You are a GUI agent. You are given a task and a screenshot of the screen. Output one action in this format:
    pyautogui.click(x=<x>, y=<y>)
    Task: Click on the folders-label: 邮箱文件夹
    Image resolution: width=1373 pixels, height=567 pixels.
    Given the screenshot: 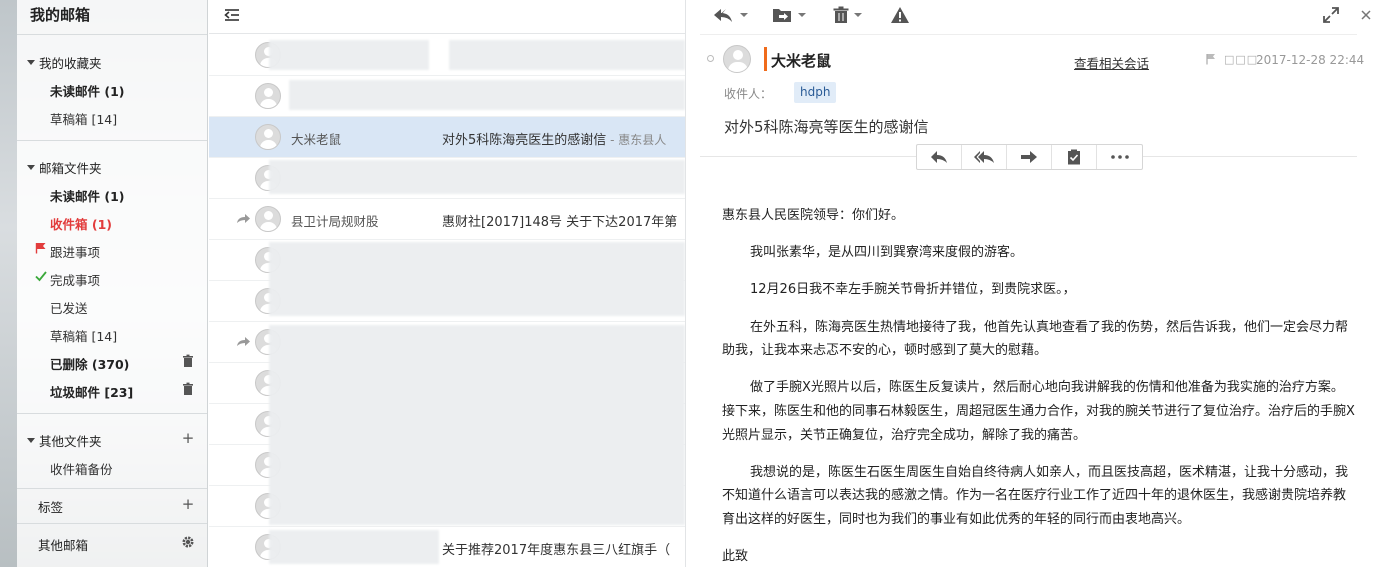 What is the action you would take?
    pyautogui.click(x=70, y=168)
    